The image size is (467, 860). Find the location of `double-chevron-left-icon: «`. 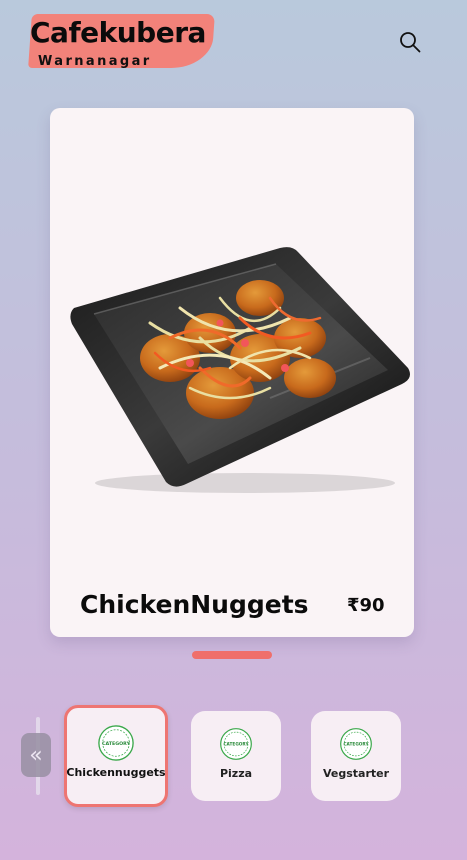

double-chevron-left-icon: « is located at coordinates (36, 755).